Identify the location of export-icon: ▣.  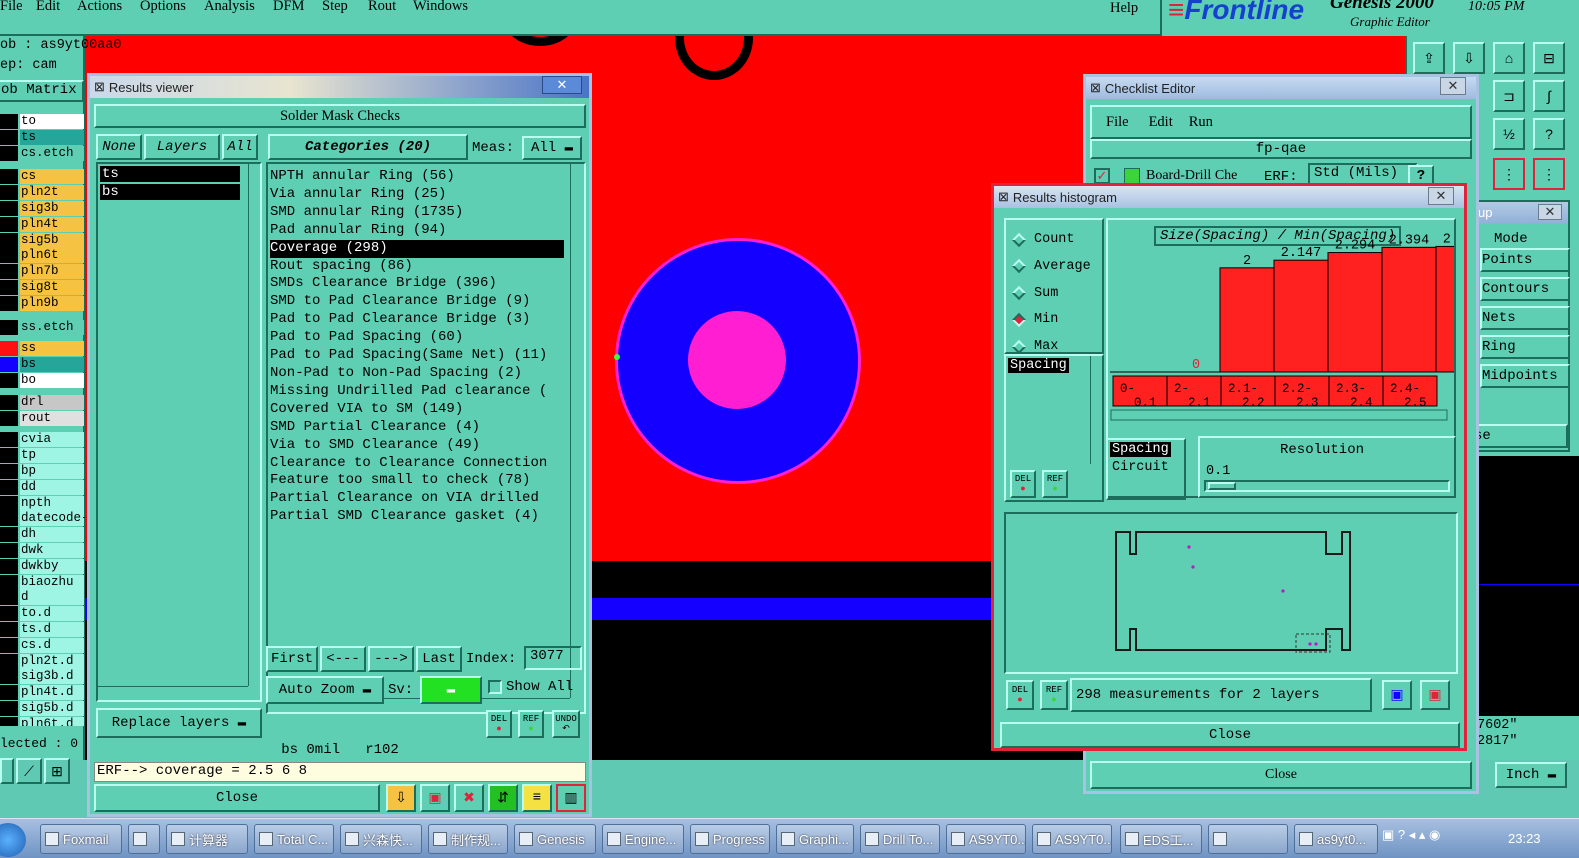
(1397, 695).